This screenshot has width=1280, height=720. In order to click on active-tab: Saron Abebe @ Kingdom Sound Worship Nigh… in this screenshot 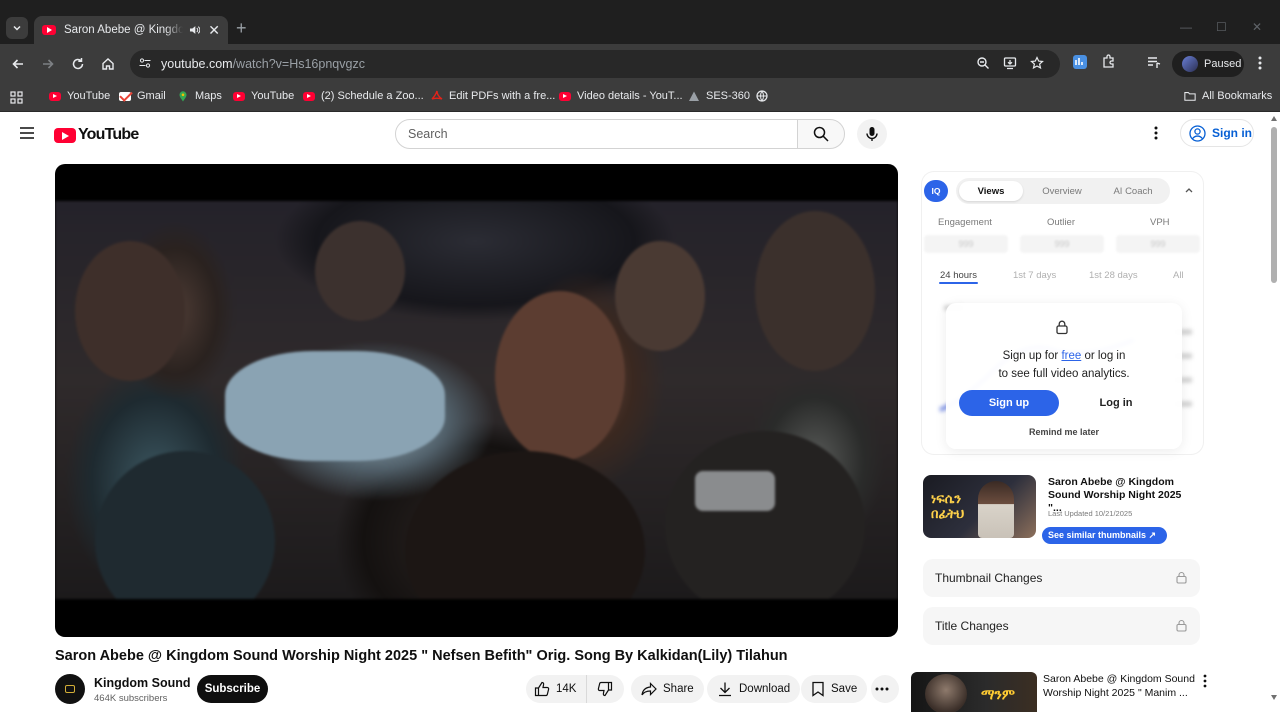, I will do `click(131, 30)`.